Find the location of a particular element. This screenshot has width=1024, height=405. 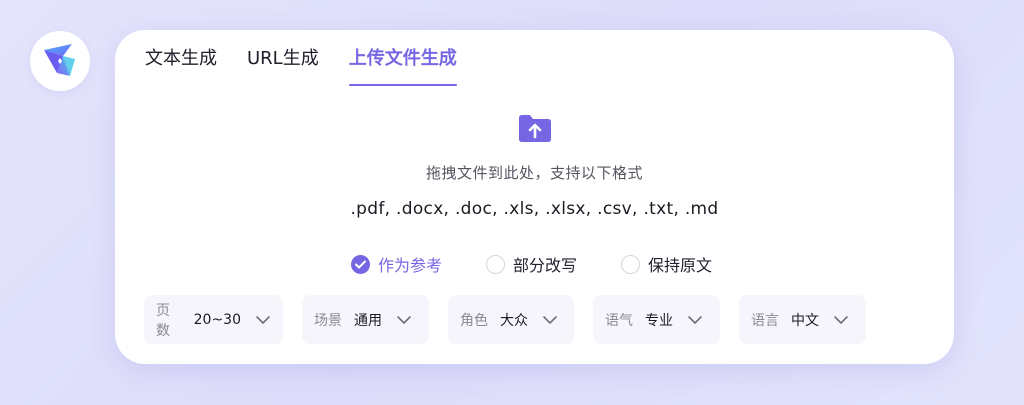

option-as-reference: 作为参考 is located at coordinates (396, 264).